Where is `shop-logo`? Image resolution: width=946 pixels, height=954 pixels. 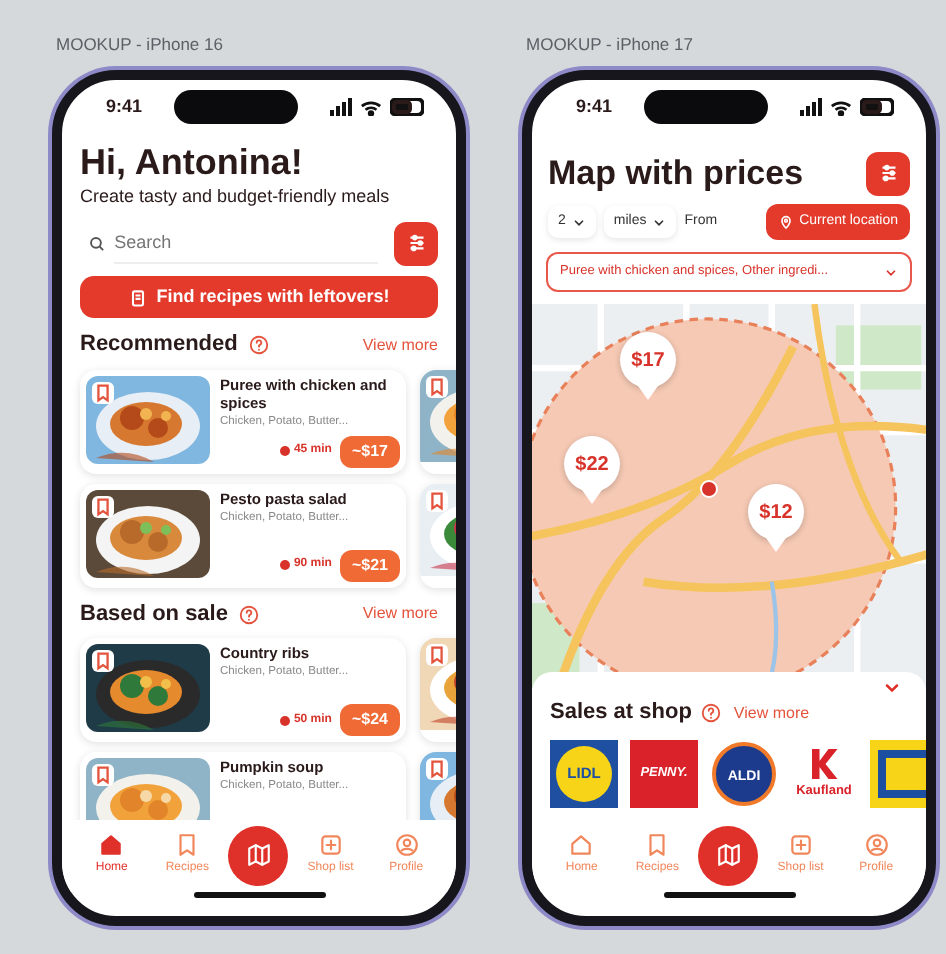
shop-logo is located at coordinates (898, 773).